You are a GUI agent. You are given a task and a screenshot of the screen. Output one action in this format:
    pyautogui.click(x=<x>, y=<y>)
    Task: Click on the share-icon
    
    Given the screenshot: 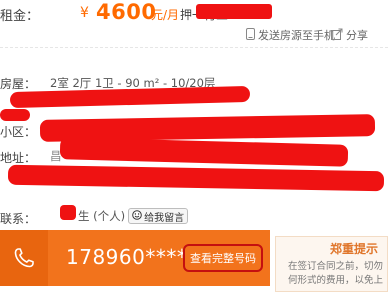 What is the action you would take?
    pyautogui.click(x=337, y=35)
    